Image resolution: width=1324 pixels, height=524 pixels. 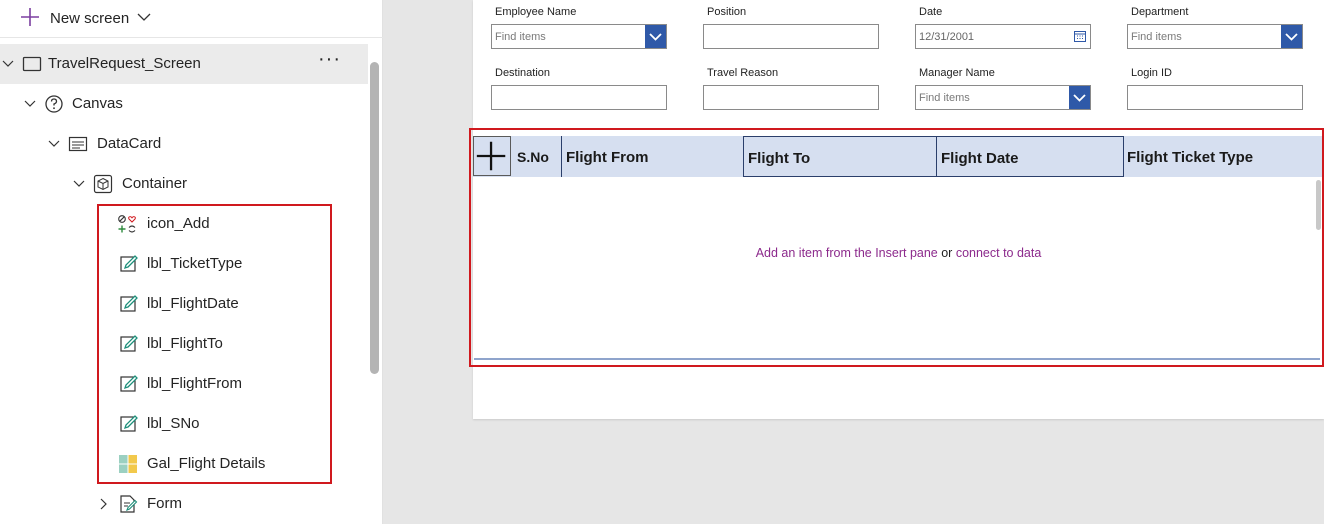 I want to click on tree-item-label: TravelRequest_Screen, so click(x=124, y=63).